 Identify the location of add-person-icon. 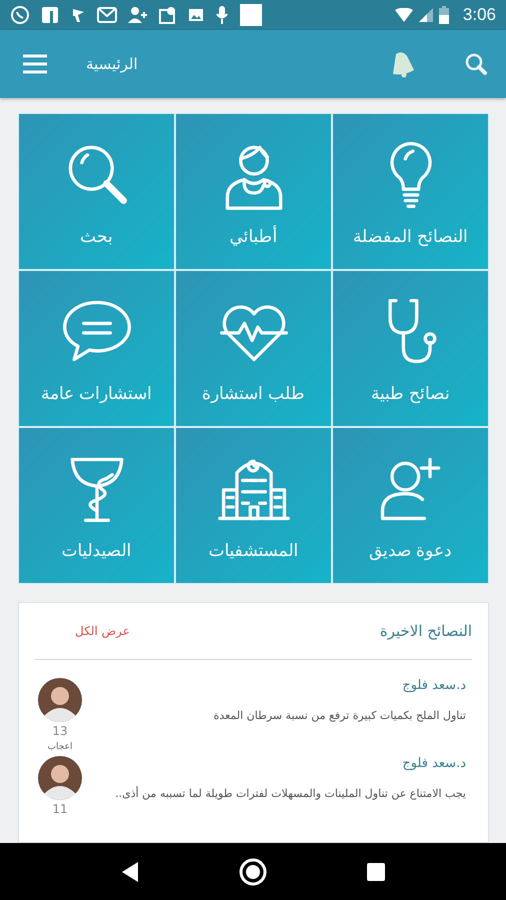
(138, 15).